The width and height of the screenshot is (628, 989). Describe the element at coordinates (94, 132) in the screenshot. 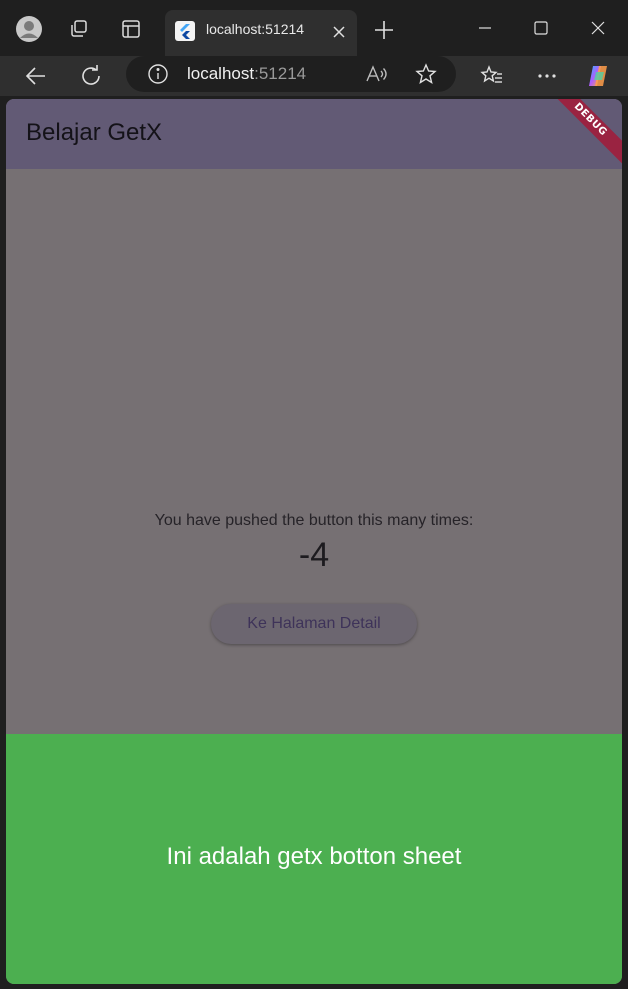

I see `app-bar-title: Belajar GetX` at that location.